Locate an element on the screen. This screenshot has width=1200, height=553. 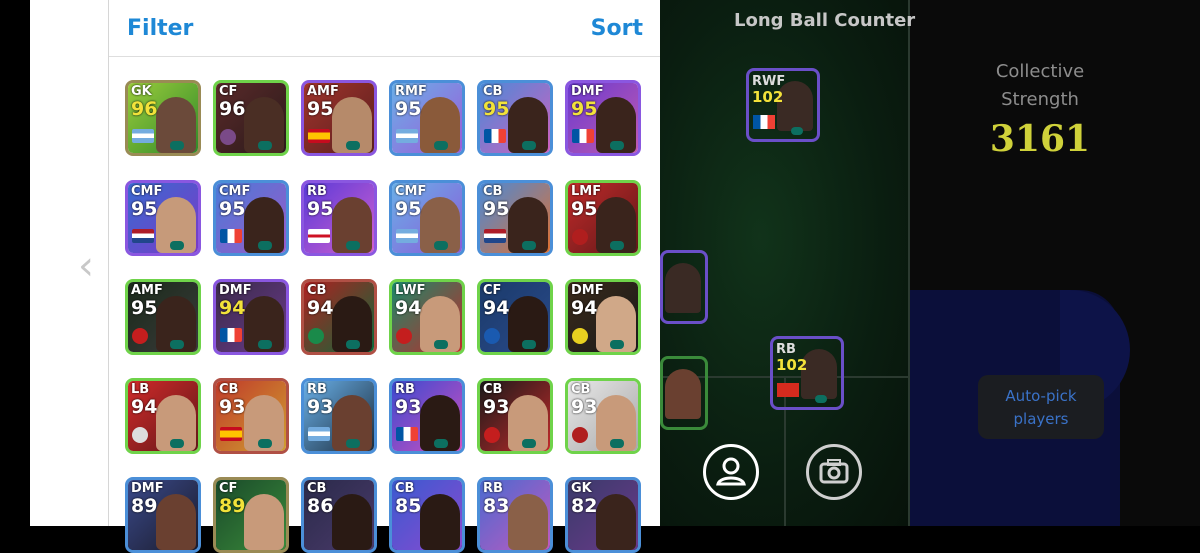
player-card: CB 94 is located at coordinates (339, 317).